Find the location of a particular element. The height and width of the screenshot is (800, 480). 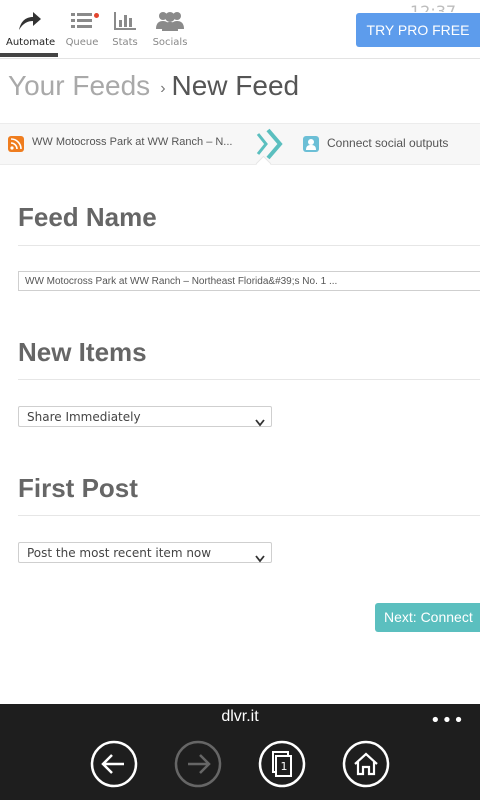

breadcrumb: Your Feeds › New Feed is located at coordinates (153, 86).